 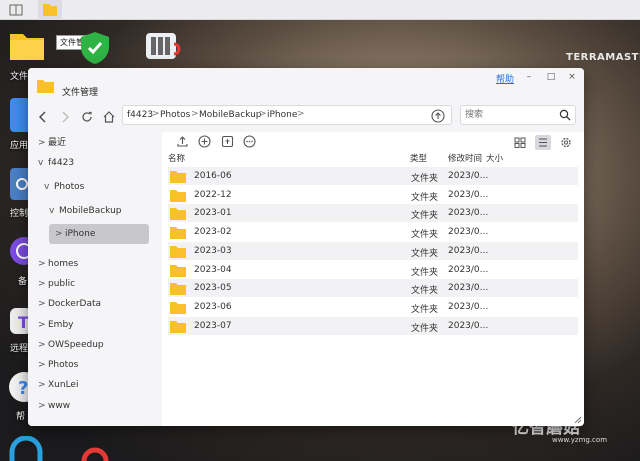 What do you see at coordinates (163, 47) in the screenshot?
I see `storage-manager-icon` at bounding box center [163, 47].